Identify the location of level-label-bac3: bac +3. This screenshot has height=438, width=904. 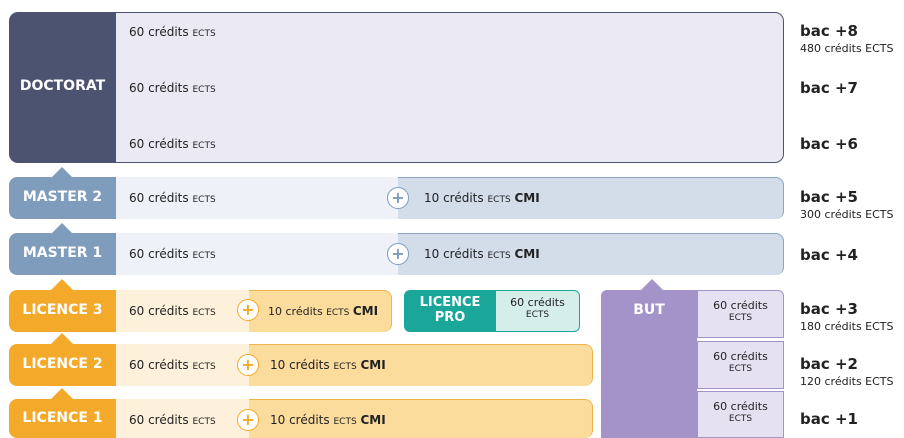
(829, 309).